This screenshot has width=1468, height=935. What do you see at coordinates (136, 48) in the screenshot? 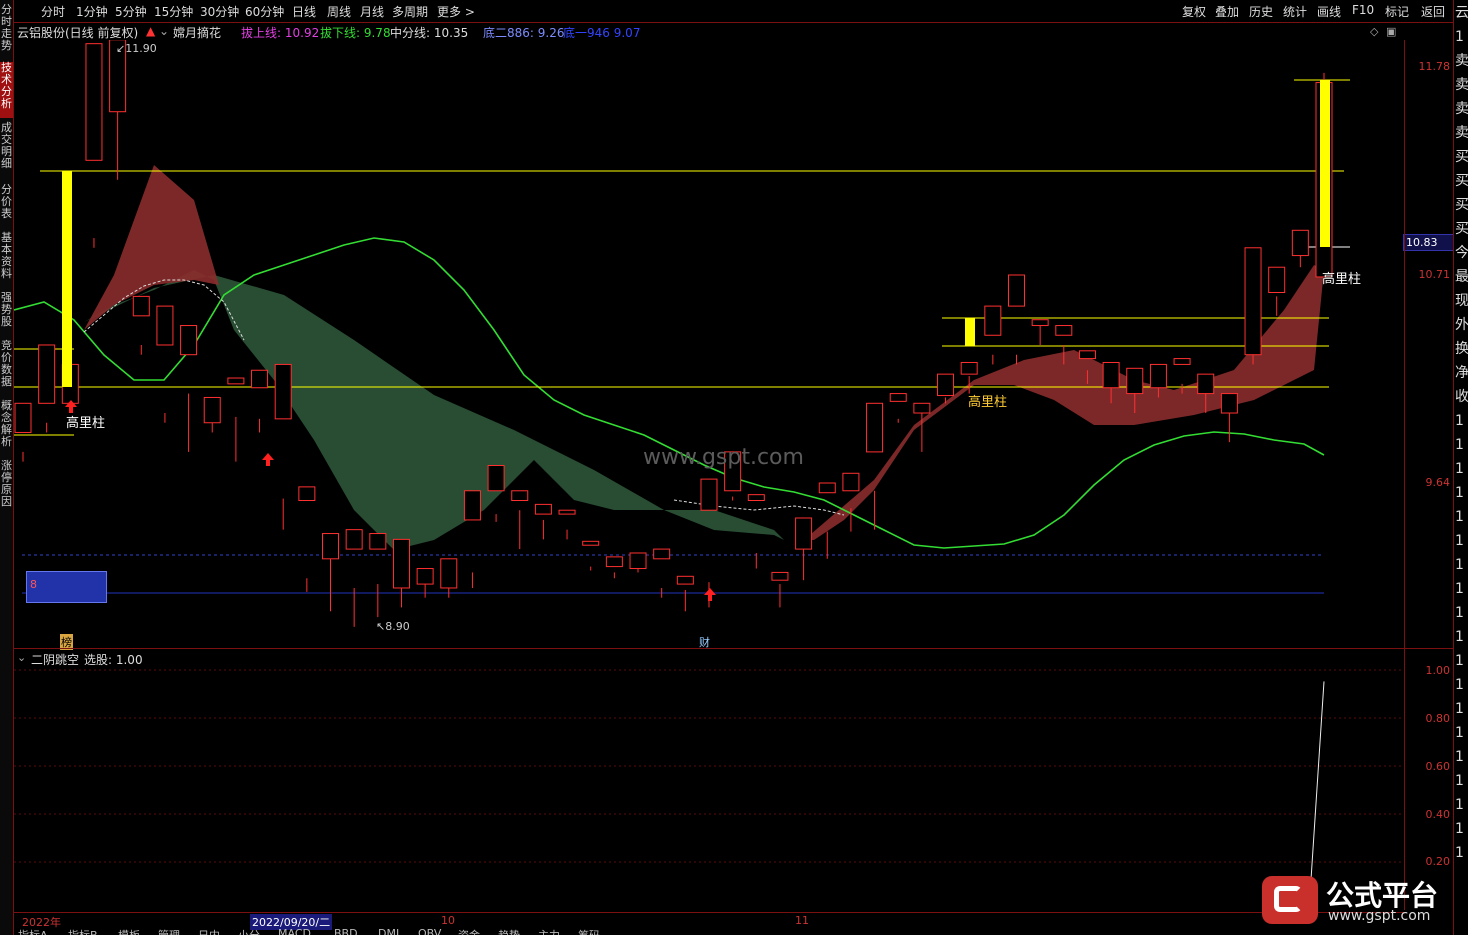
I see `high-price-label: ↙11.90` at bounding box center [136, 48].